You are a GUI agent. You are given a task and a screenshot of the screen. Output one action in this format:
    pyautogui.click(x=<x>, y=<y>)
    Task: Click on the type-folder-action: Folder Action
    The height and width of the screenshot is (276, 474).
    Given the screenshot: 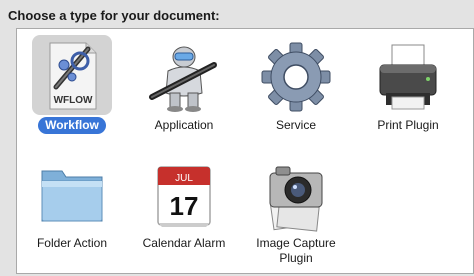 What is the action you would take?
    pyautogui.click(x=72, y=202)
    